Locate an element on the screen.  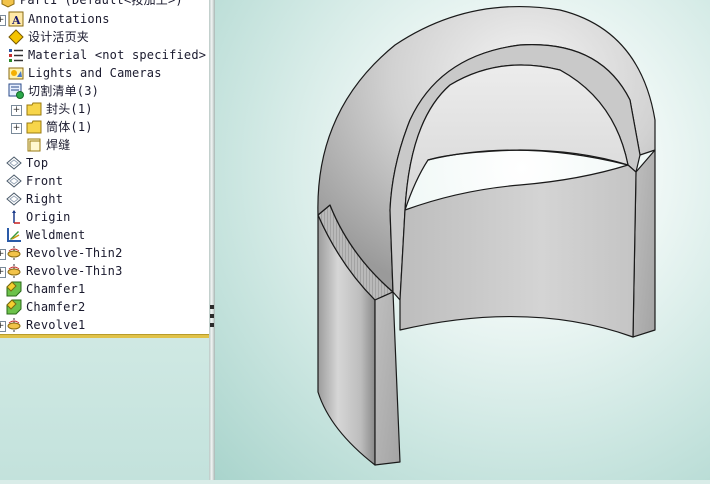
tree-item-label: Annotations is located at coordinates (69, 19).